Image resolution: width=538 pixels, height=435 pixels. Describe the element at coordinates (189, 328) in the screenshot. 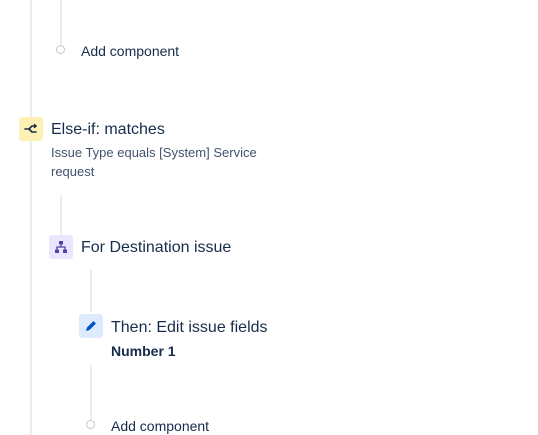

I see `edit-action-title: Then: Edit issue fields` at that location.